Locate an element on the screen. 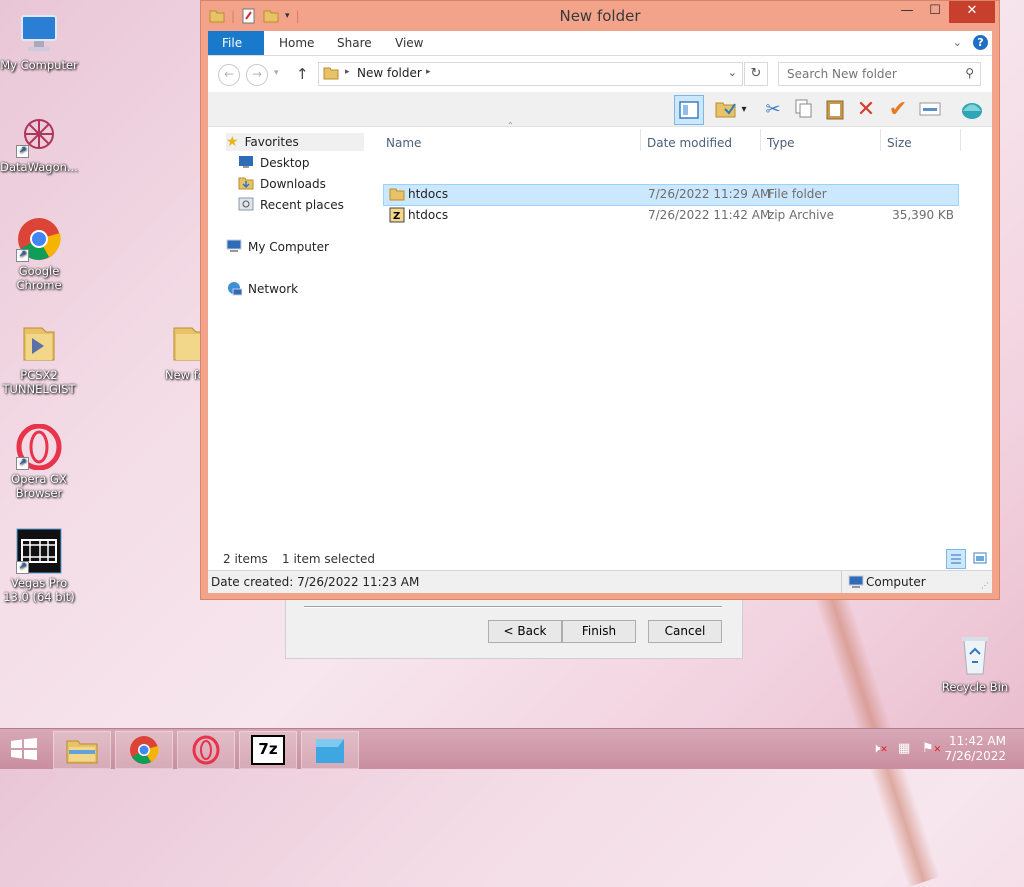 This screenshot has width=1024, height=887. nav-label: Recent places is located at coordinates (302, 205).